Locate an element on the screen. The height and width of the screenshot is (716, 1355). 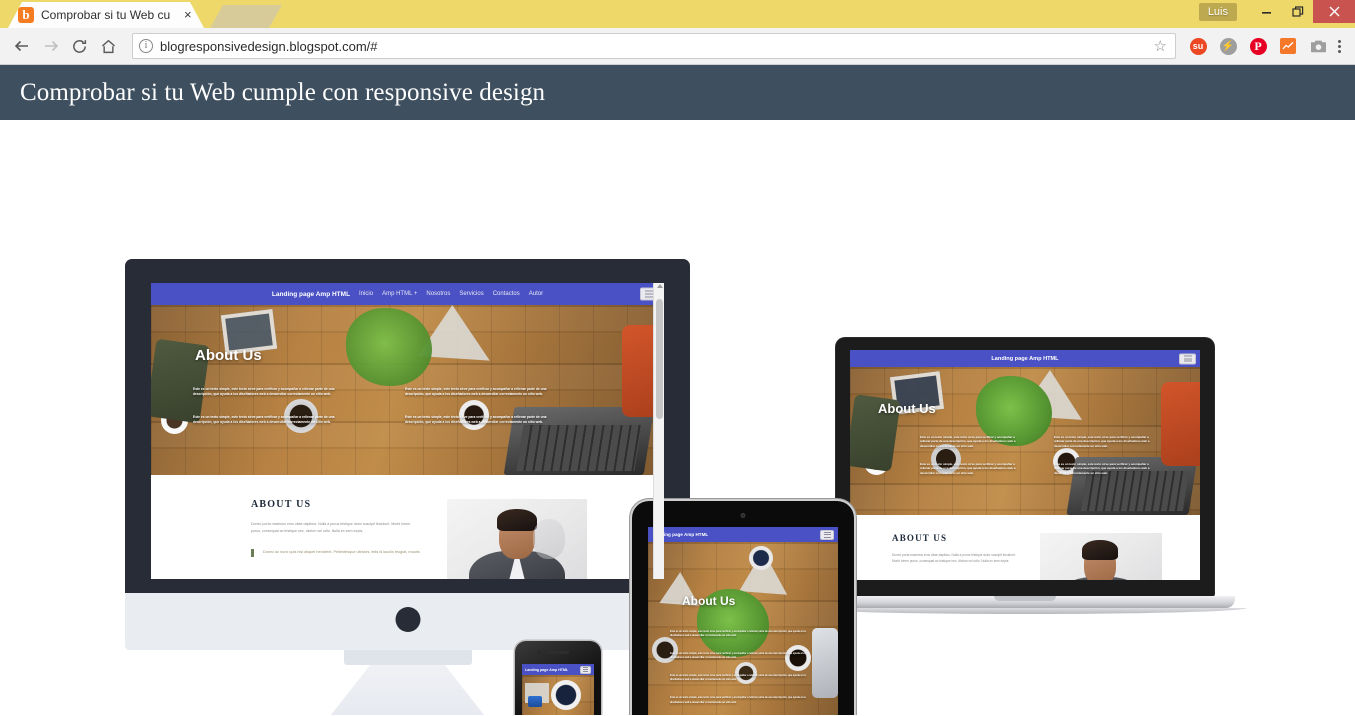
mock-nav-inicio: Inicio is located at coordinates (366, 294).